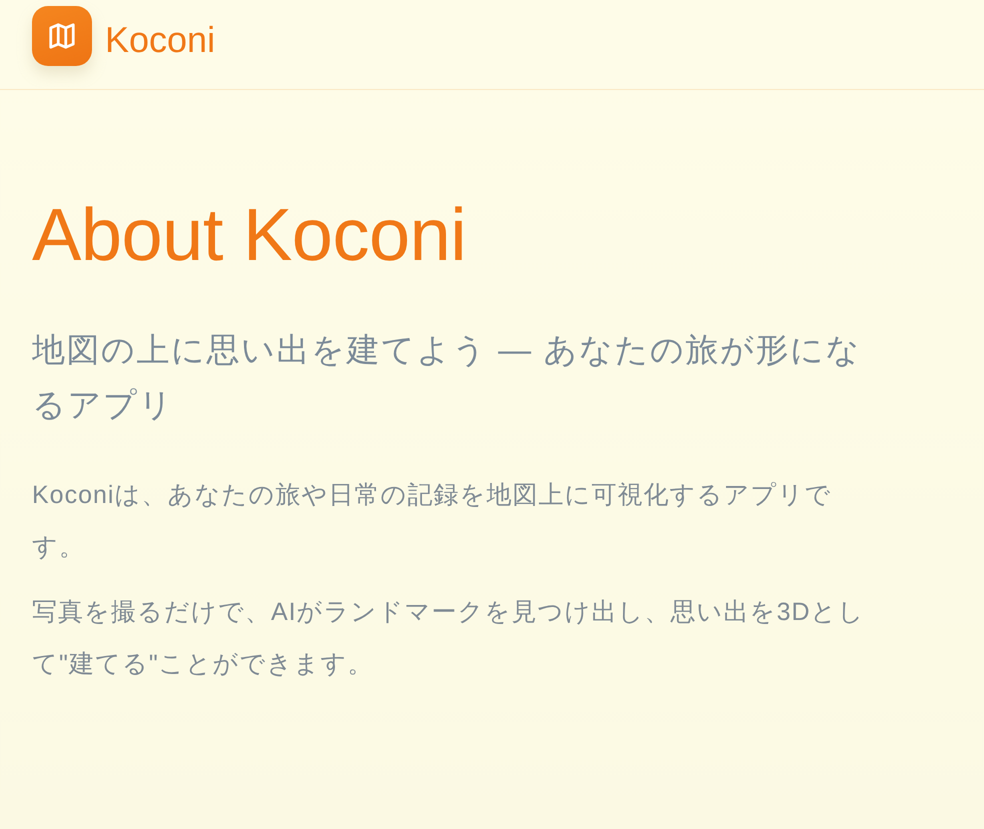  I want to click on map-icon, so click(62, 36).